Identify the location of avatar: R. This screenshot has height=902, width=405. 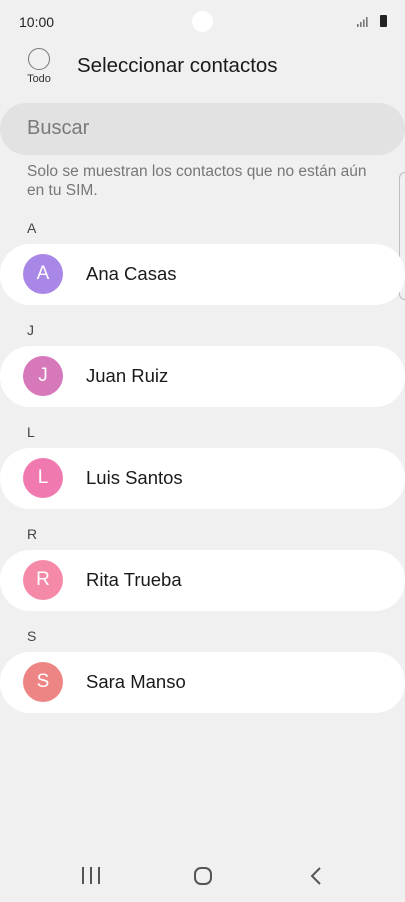
(43, 580).